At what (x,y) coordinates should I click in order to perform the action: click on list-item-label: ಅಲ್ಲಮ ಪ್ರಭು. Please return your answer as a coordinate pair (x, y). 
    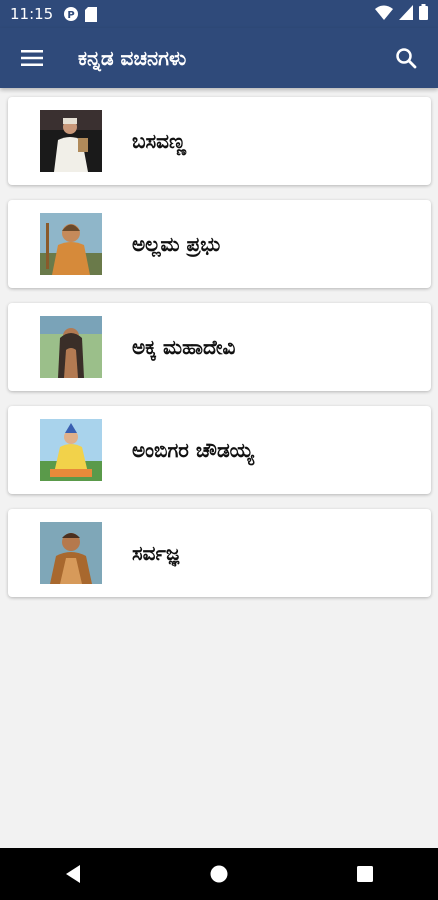
    Looking at the image, I should click on (176, 244).